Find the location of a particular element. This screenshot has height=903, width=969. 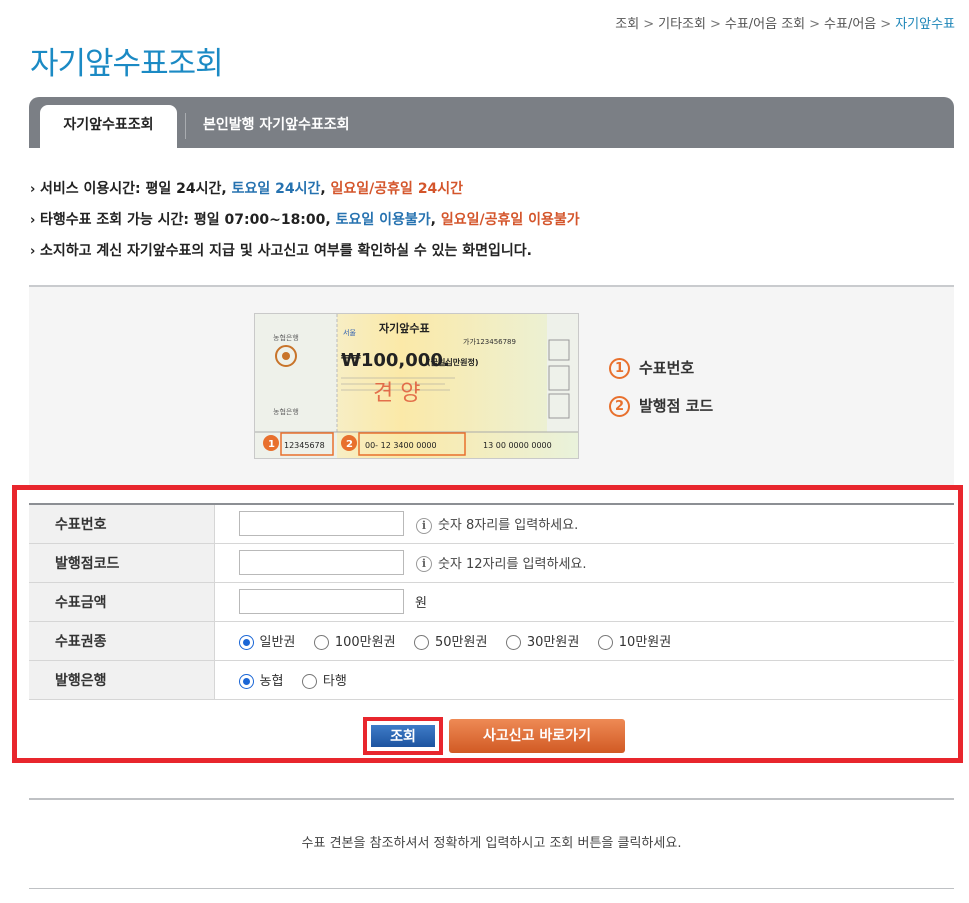

hint-text: 숫자 8자리를 입력하세요. is located at coordinates (508, 525).